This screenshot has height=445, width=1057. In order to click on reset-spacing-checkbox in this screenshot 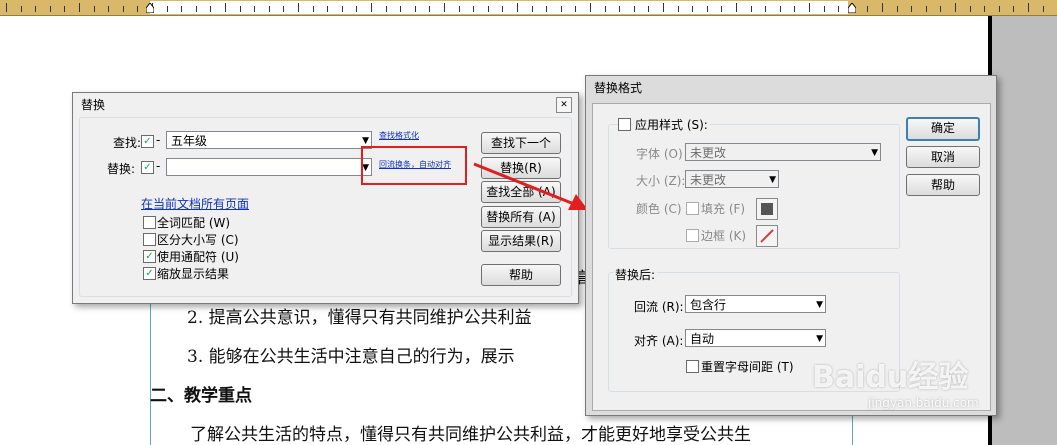, I will do `click(692, 366)`.